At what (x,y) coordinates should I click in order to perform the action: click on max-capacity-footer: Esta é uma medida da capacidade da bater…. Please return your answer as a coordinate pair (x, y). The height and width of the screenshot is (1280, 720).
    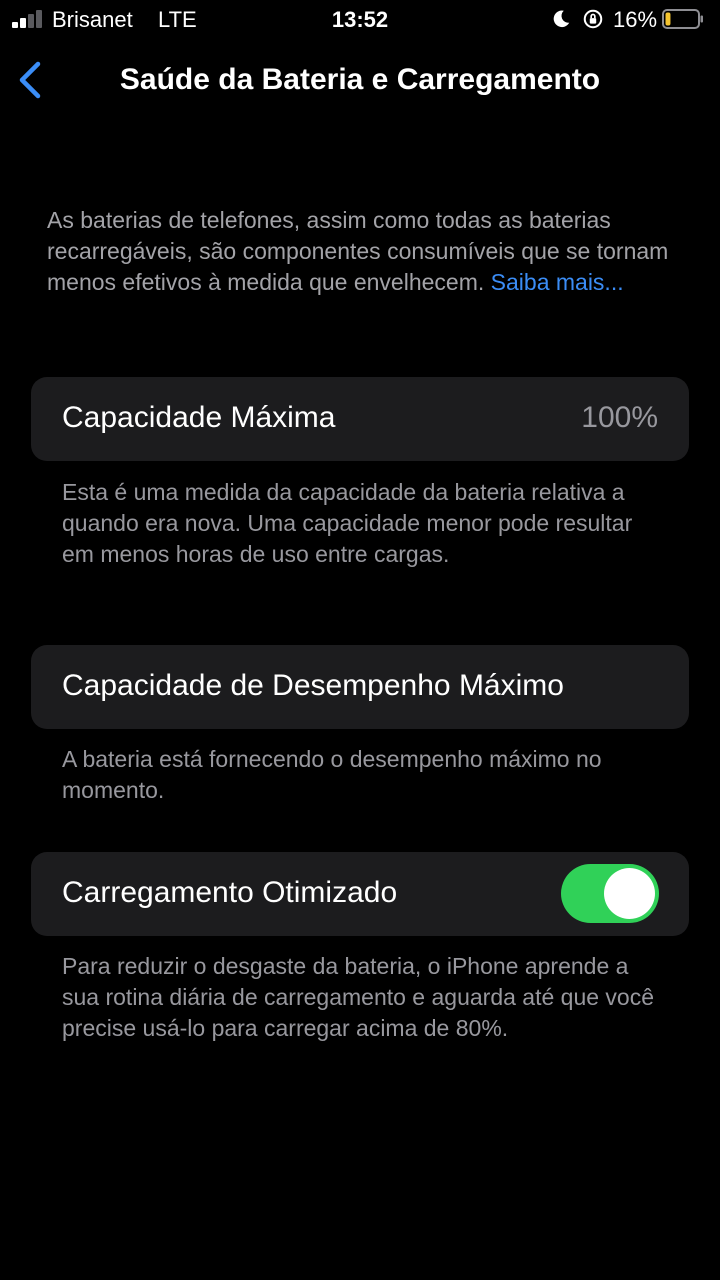
    Looking at the image, I should click on (347, 523).